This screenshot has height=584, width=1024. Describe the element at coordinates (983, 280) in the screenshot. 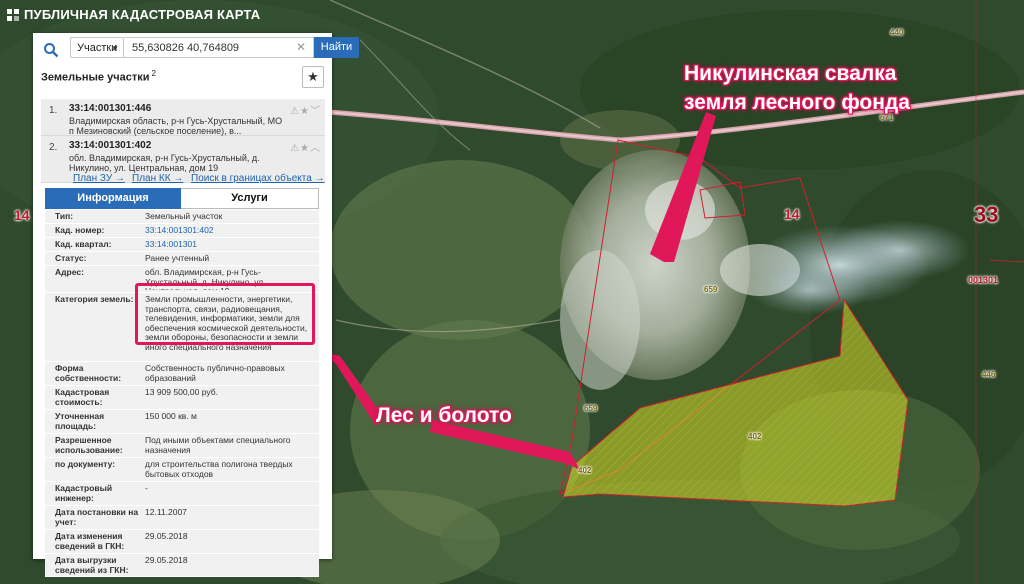

I see `block-label: 001301` at that location.